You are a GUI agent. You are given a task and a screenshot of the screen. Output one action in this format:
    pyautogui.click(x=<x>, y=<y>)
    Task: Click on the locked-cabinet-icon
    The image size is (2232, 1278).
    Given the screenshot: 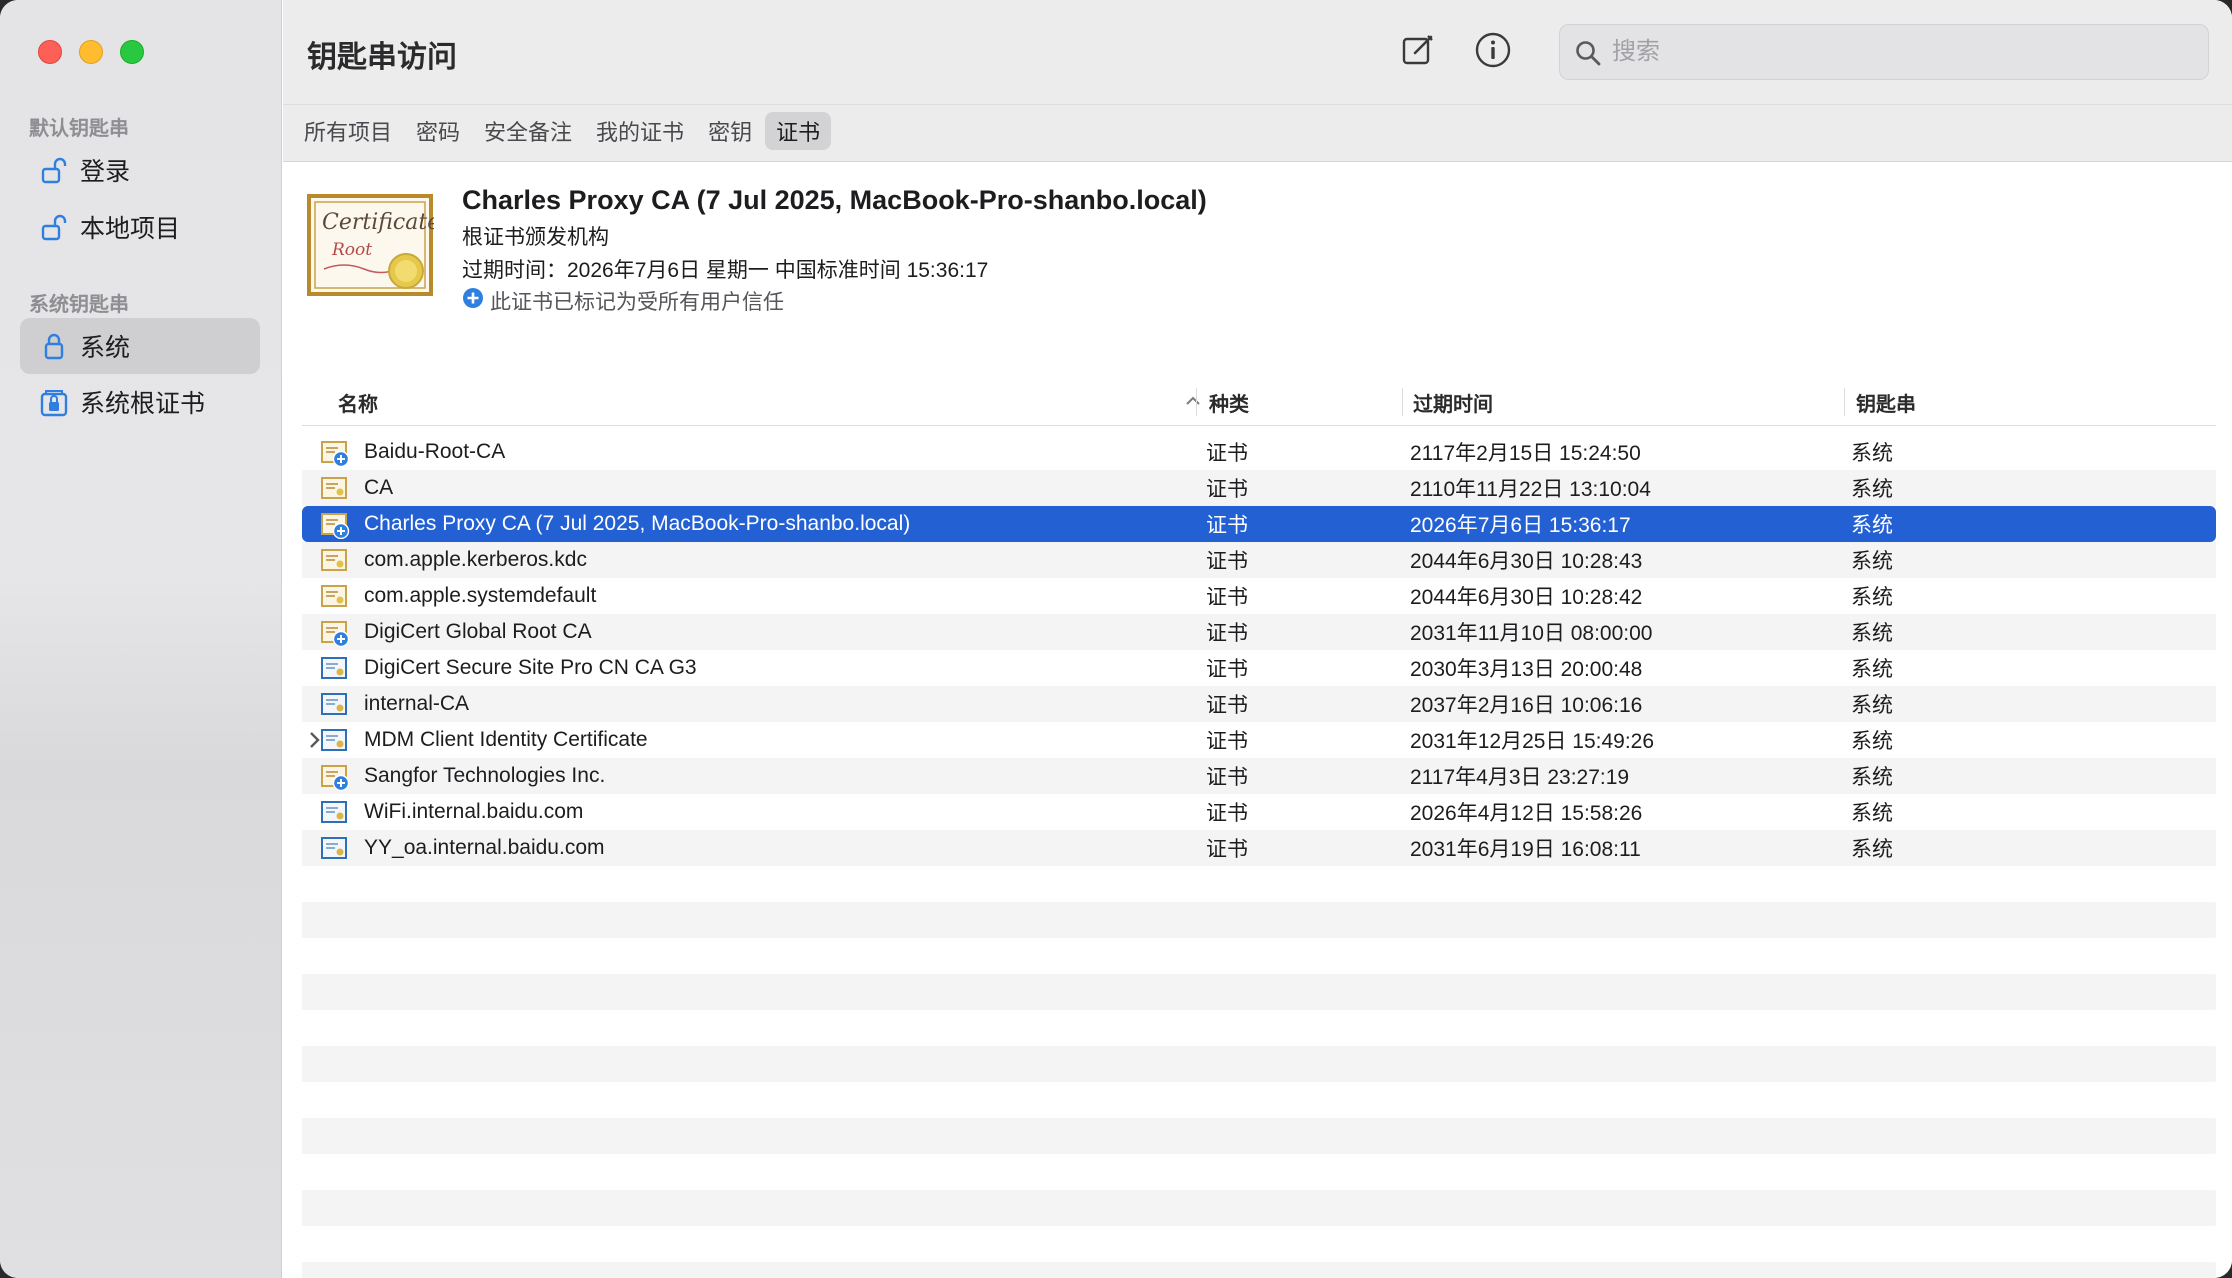 What is the action you would take?
    pyautogui.click(x=54, y=402)
    